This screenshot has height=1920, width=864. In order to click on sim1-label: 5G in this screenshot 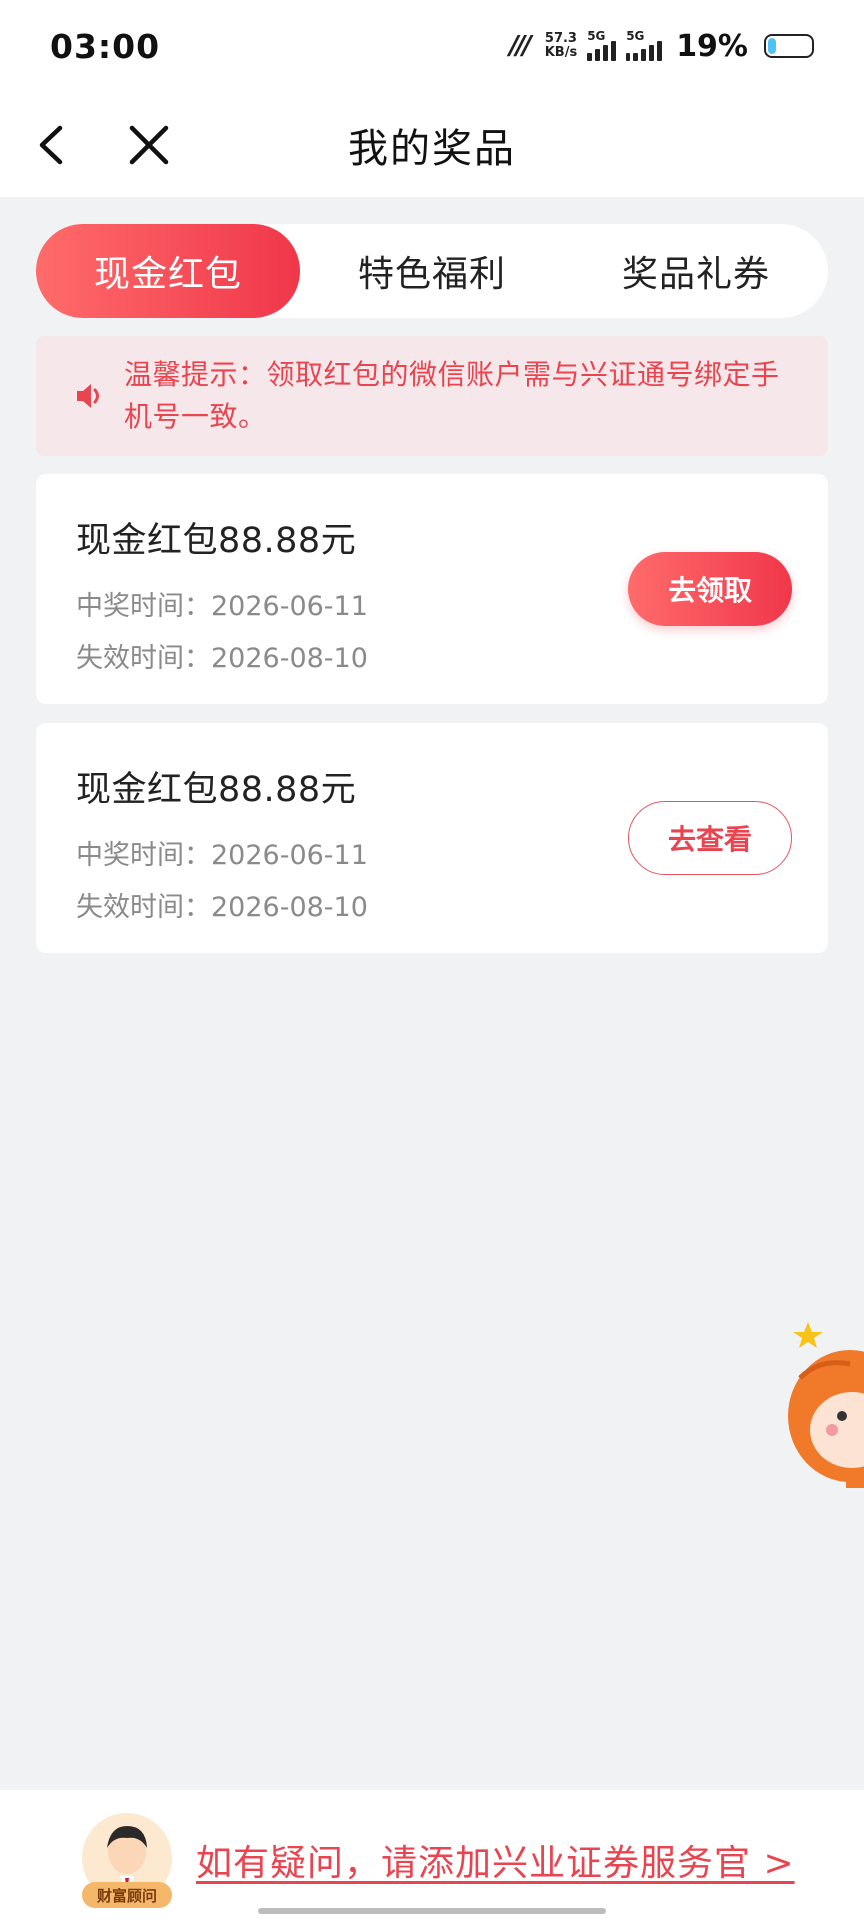, I will do `click(596, 36)`.